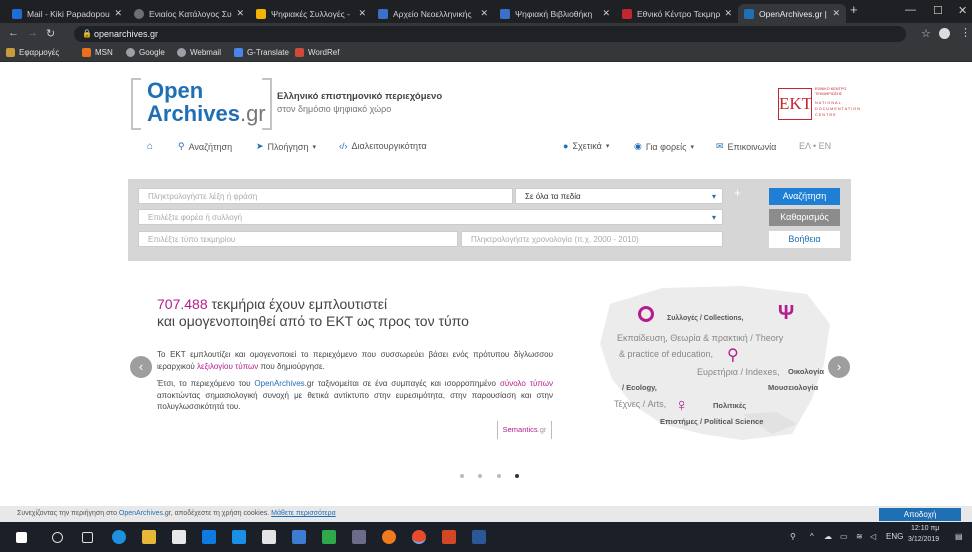 The height and width of the screenshot is (552, 972). What do you see at coordinates (298, 239) in the screenshot?
I see `type-select: Επιλέξτε τύπο τεκμηρίου` at bounding box center [298, 239].